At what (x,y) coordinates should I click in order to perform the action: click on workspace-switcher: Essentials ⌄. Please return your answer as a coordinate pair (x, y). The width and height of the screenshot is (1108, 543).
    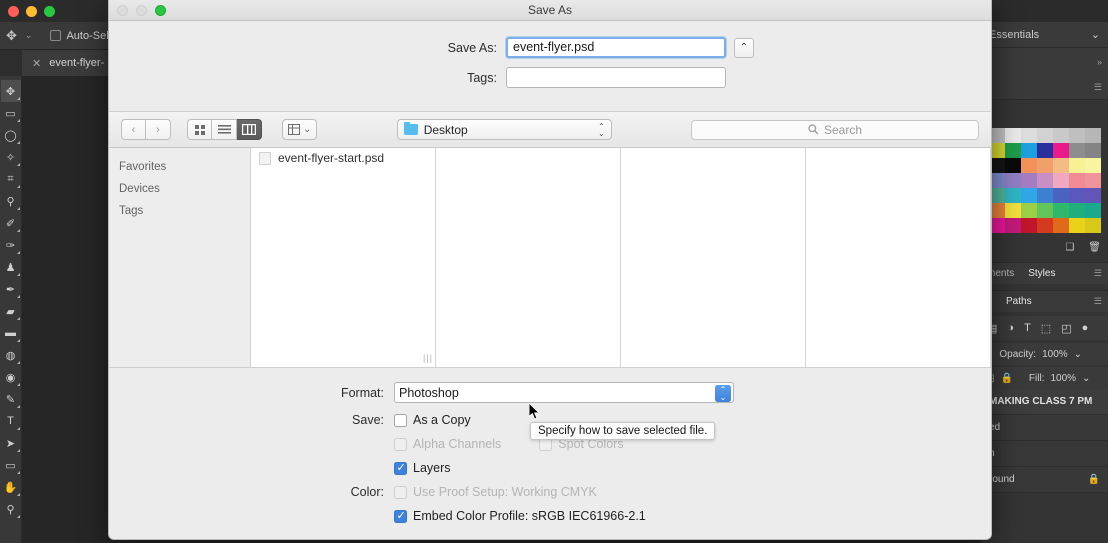
    Looking at the image, I should click on (1044, 35).